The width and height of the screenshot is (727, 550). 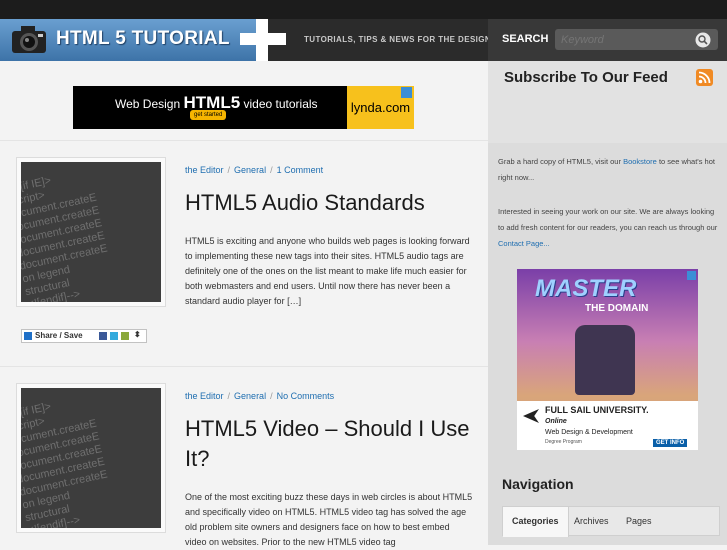 I want to click on site-logo: HTML 5 TUTORIAL, so click(x=134, y=40).